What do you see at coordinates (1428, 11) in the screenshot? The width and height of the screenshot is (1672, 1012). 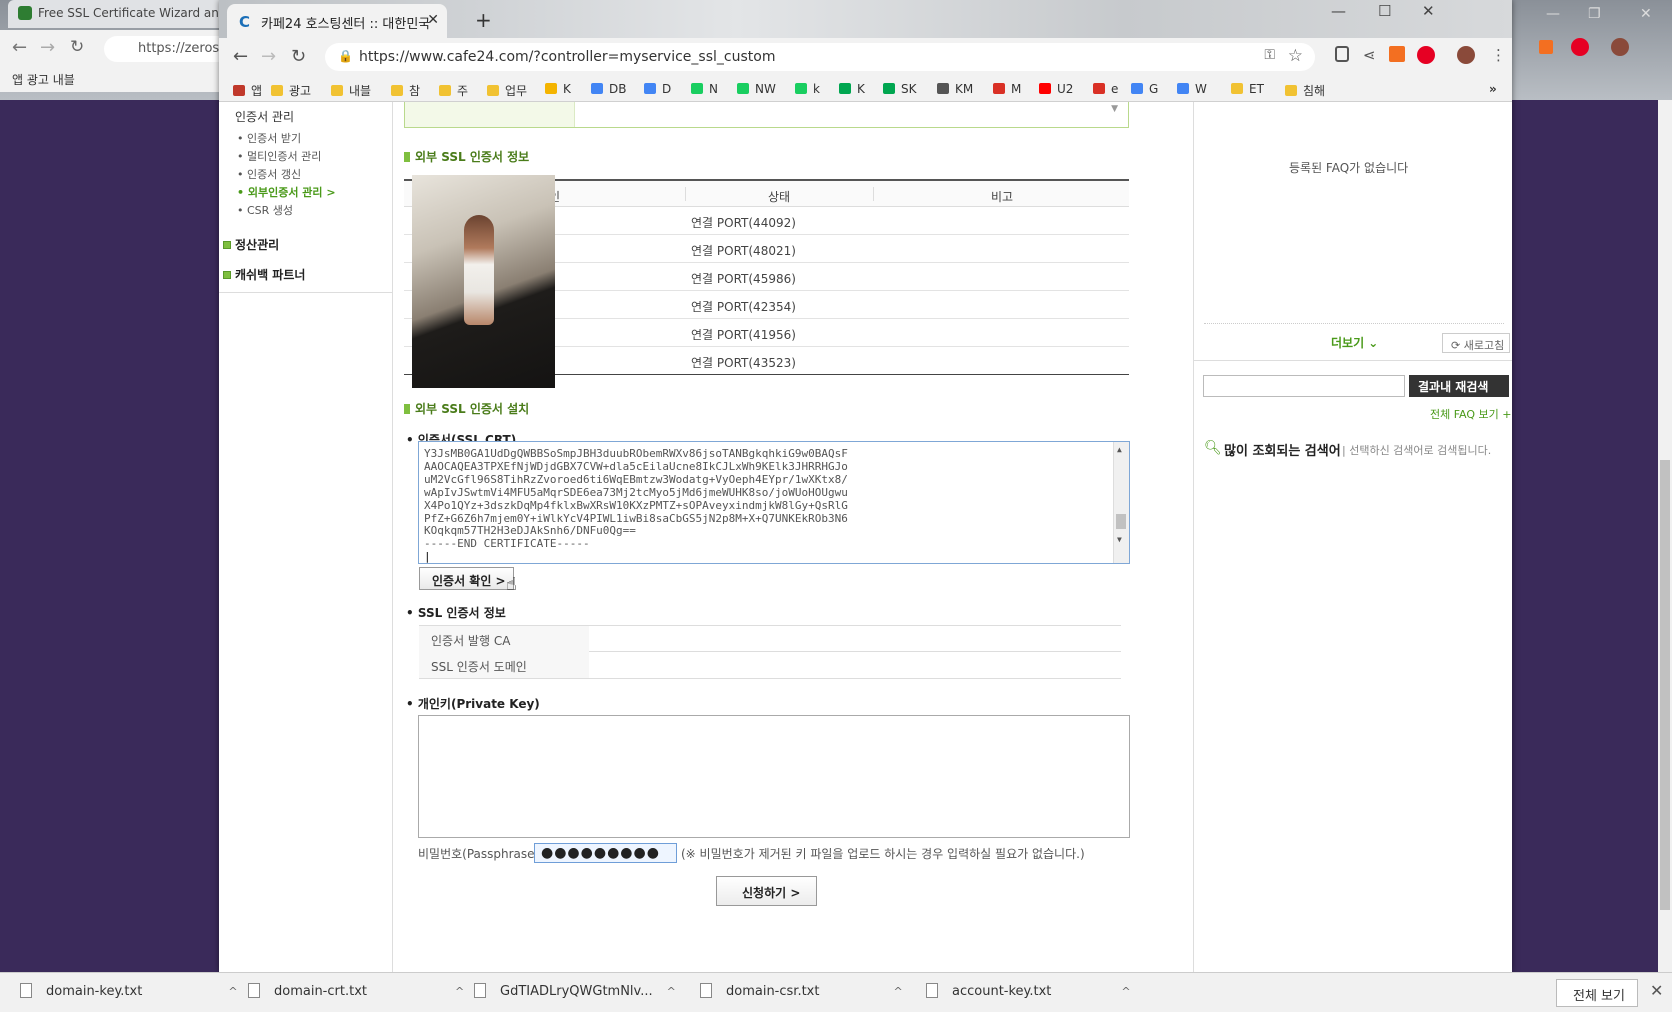 I see `window-close-icon: ✕` at bounding box center [1428, 11].